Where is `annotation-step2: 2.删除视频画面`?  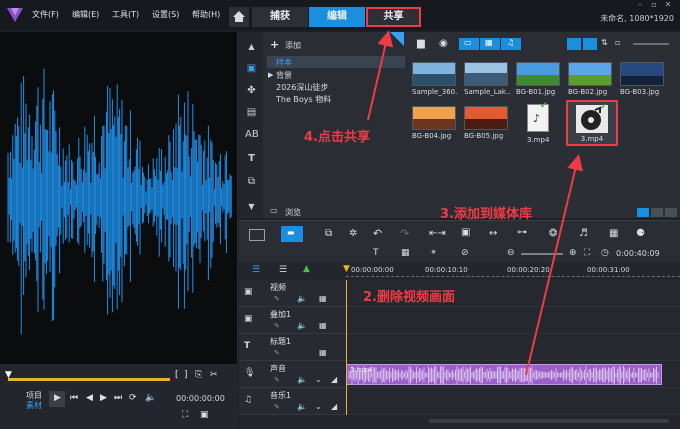
annotation-step2: 2.删除视频画面 is located at coordinates (409, 297).